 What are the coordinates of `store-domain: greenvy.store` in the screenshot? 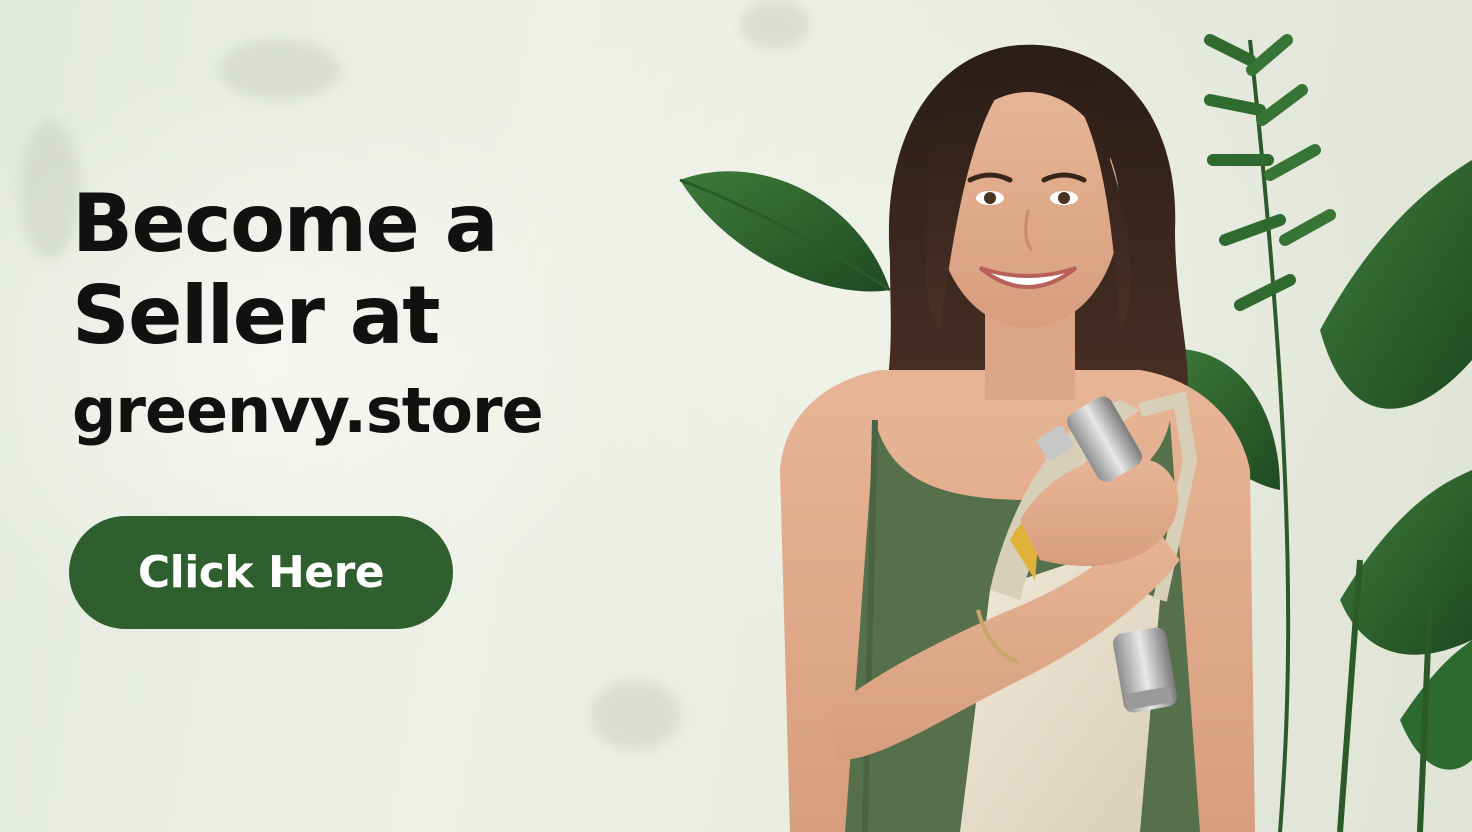 It's located at (308, 410).